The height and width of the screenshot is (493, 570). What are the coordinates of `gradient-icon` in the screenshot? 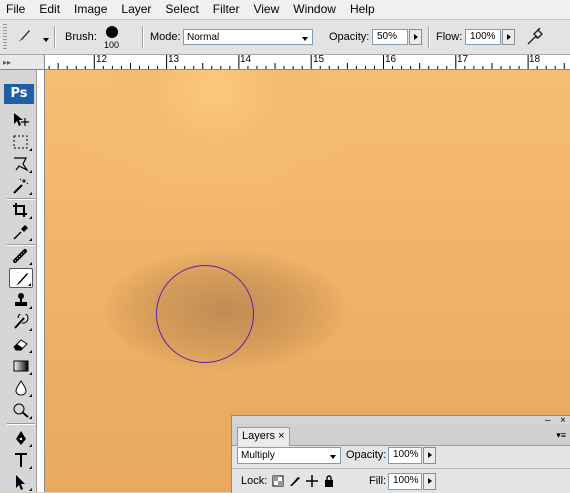 It's located at (21, 366).